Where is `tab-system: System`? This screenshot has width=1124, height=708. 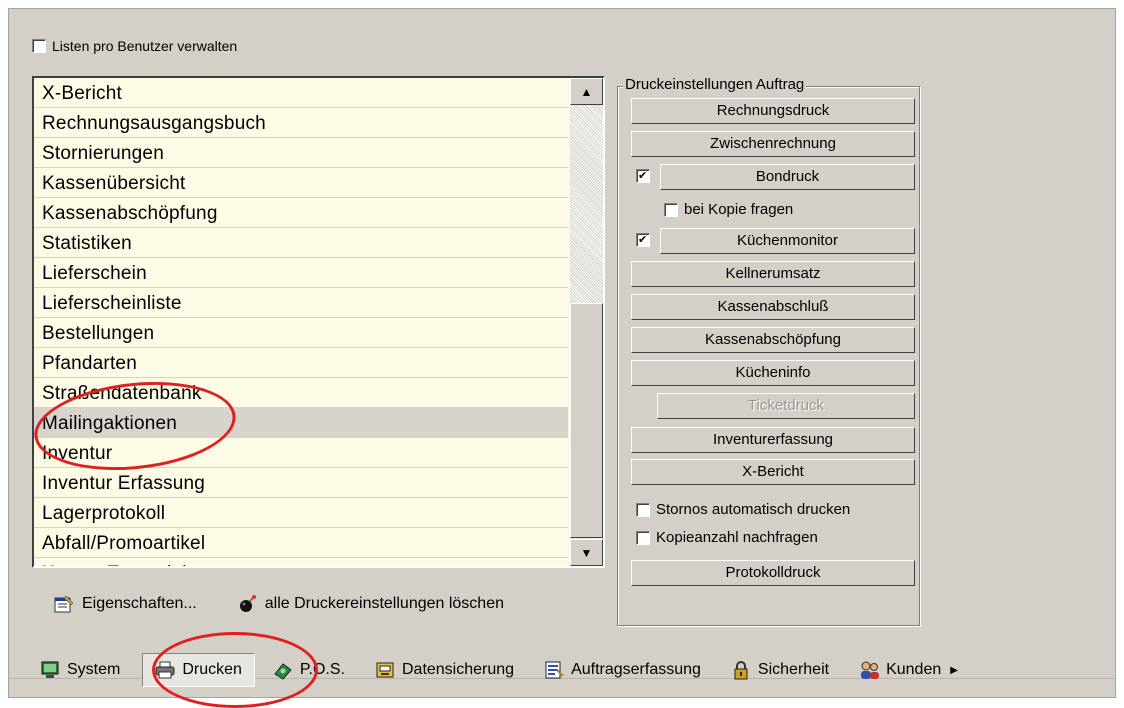 tab-system: System is located at coordinates (80, 670).